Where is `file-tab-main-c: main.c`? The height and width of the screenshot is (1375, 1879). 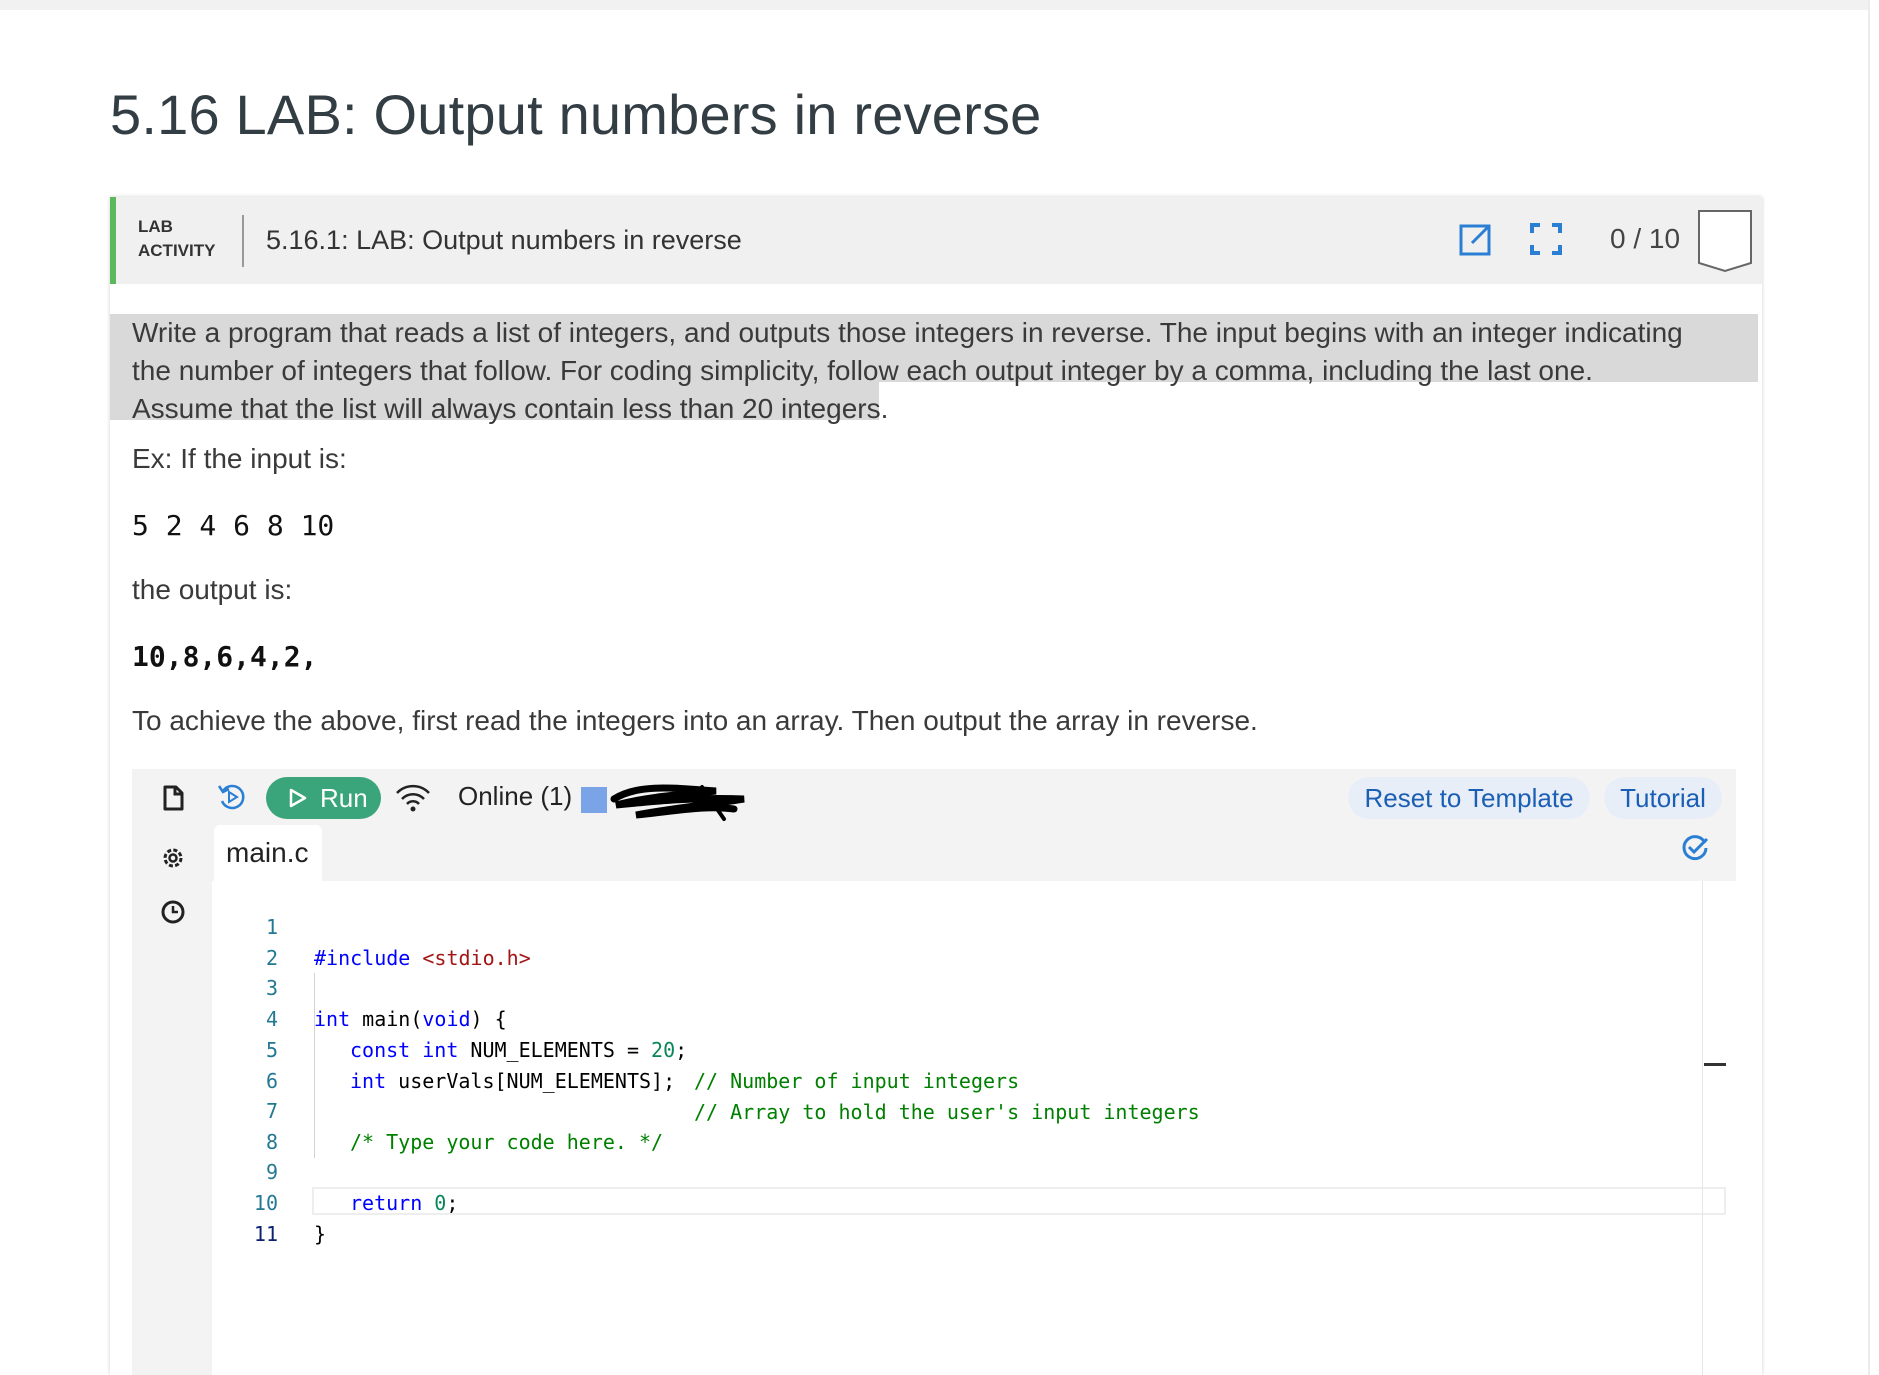 file-tab-main-c: main.c is located at coordinates (268, 853).